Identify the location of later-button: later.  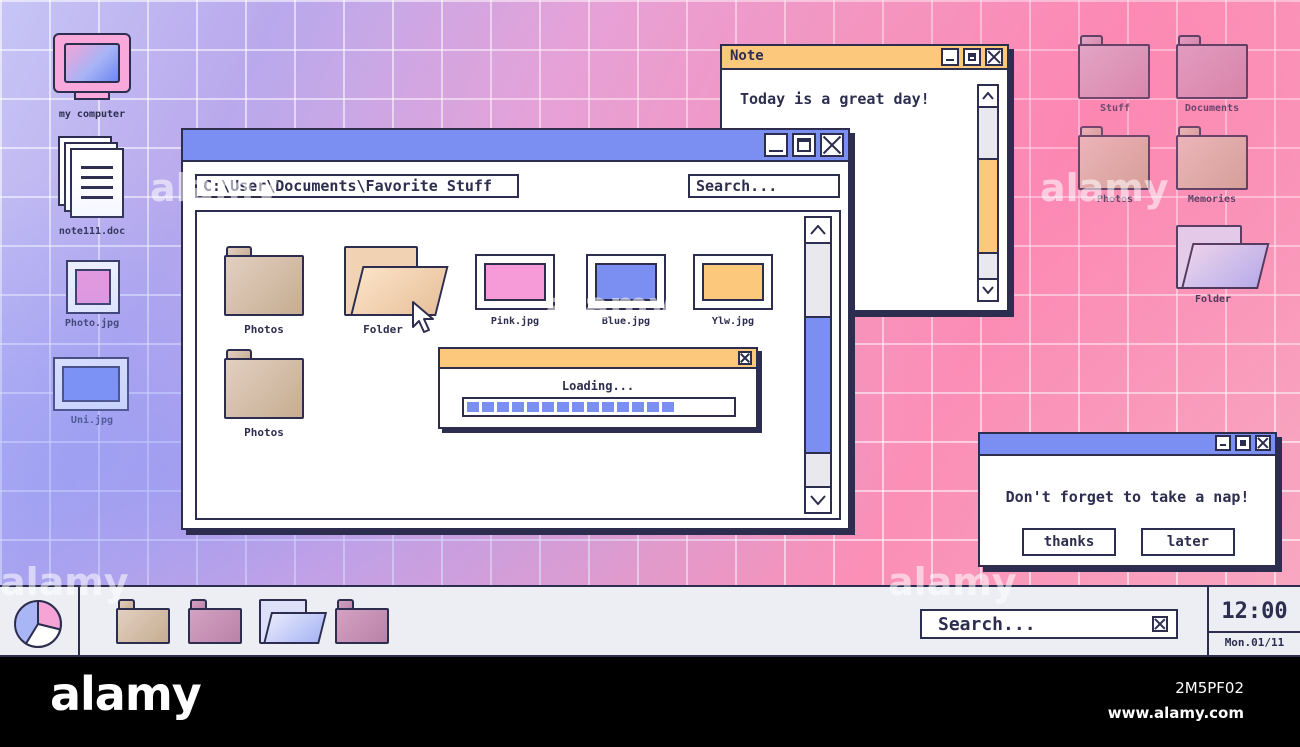
(1188, 542).